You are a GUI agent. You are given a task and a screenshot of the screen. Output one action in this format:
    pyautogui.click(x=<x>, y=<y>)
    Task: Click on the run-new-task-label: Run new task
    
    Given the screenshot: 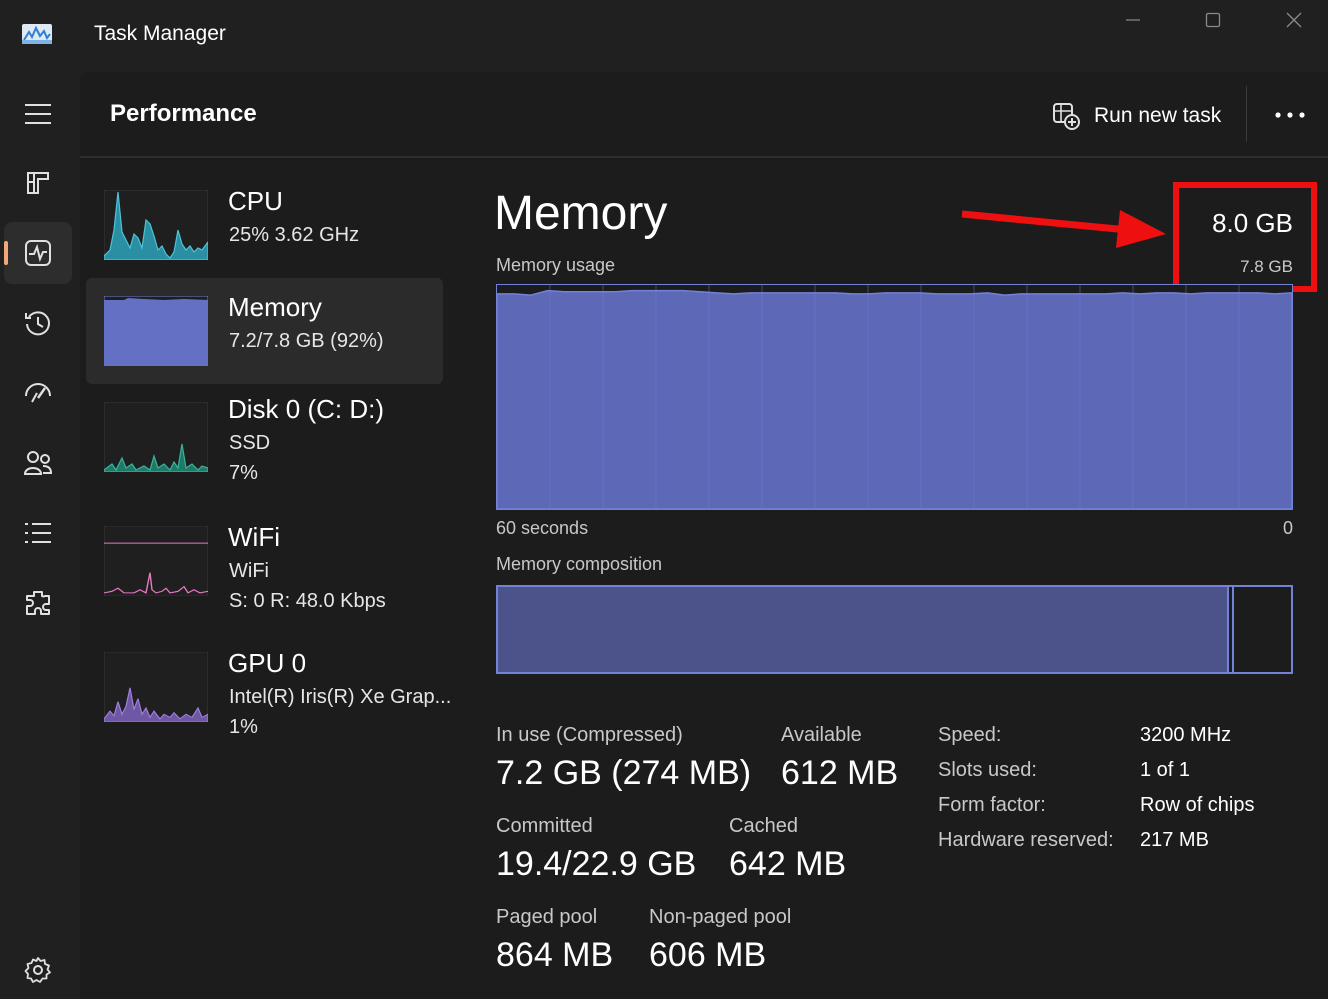 What is the action you would take?
    pyautogui.click(x=1158, y=115)
    